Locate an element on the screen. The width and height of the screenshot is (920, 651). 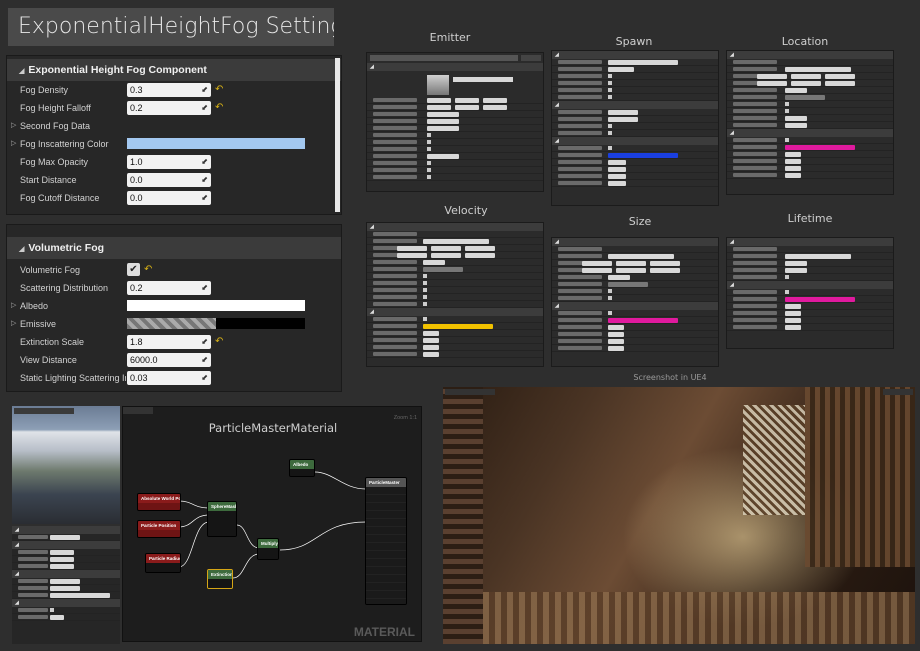
node-sphere-mask: SphereMask is located at coordinates (222, 519).